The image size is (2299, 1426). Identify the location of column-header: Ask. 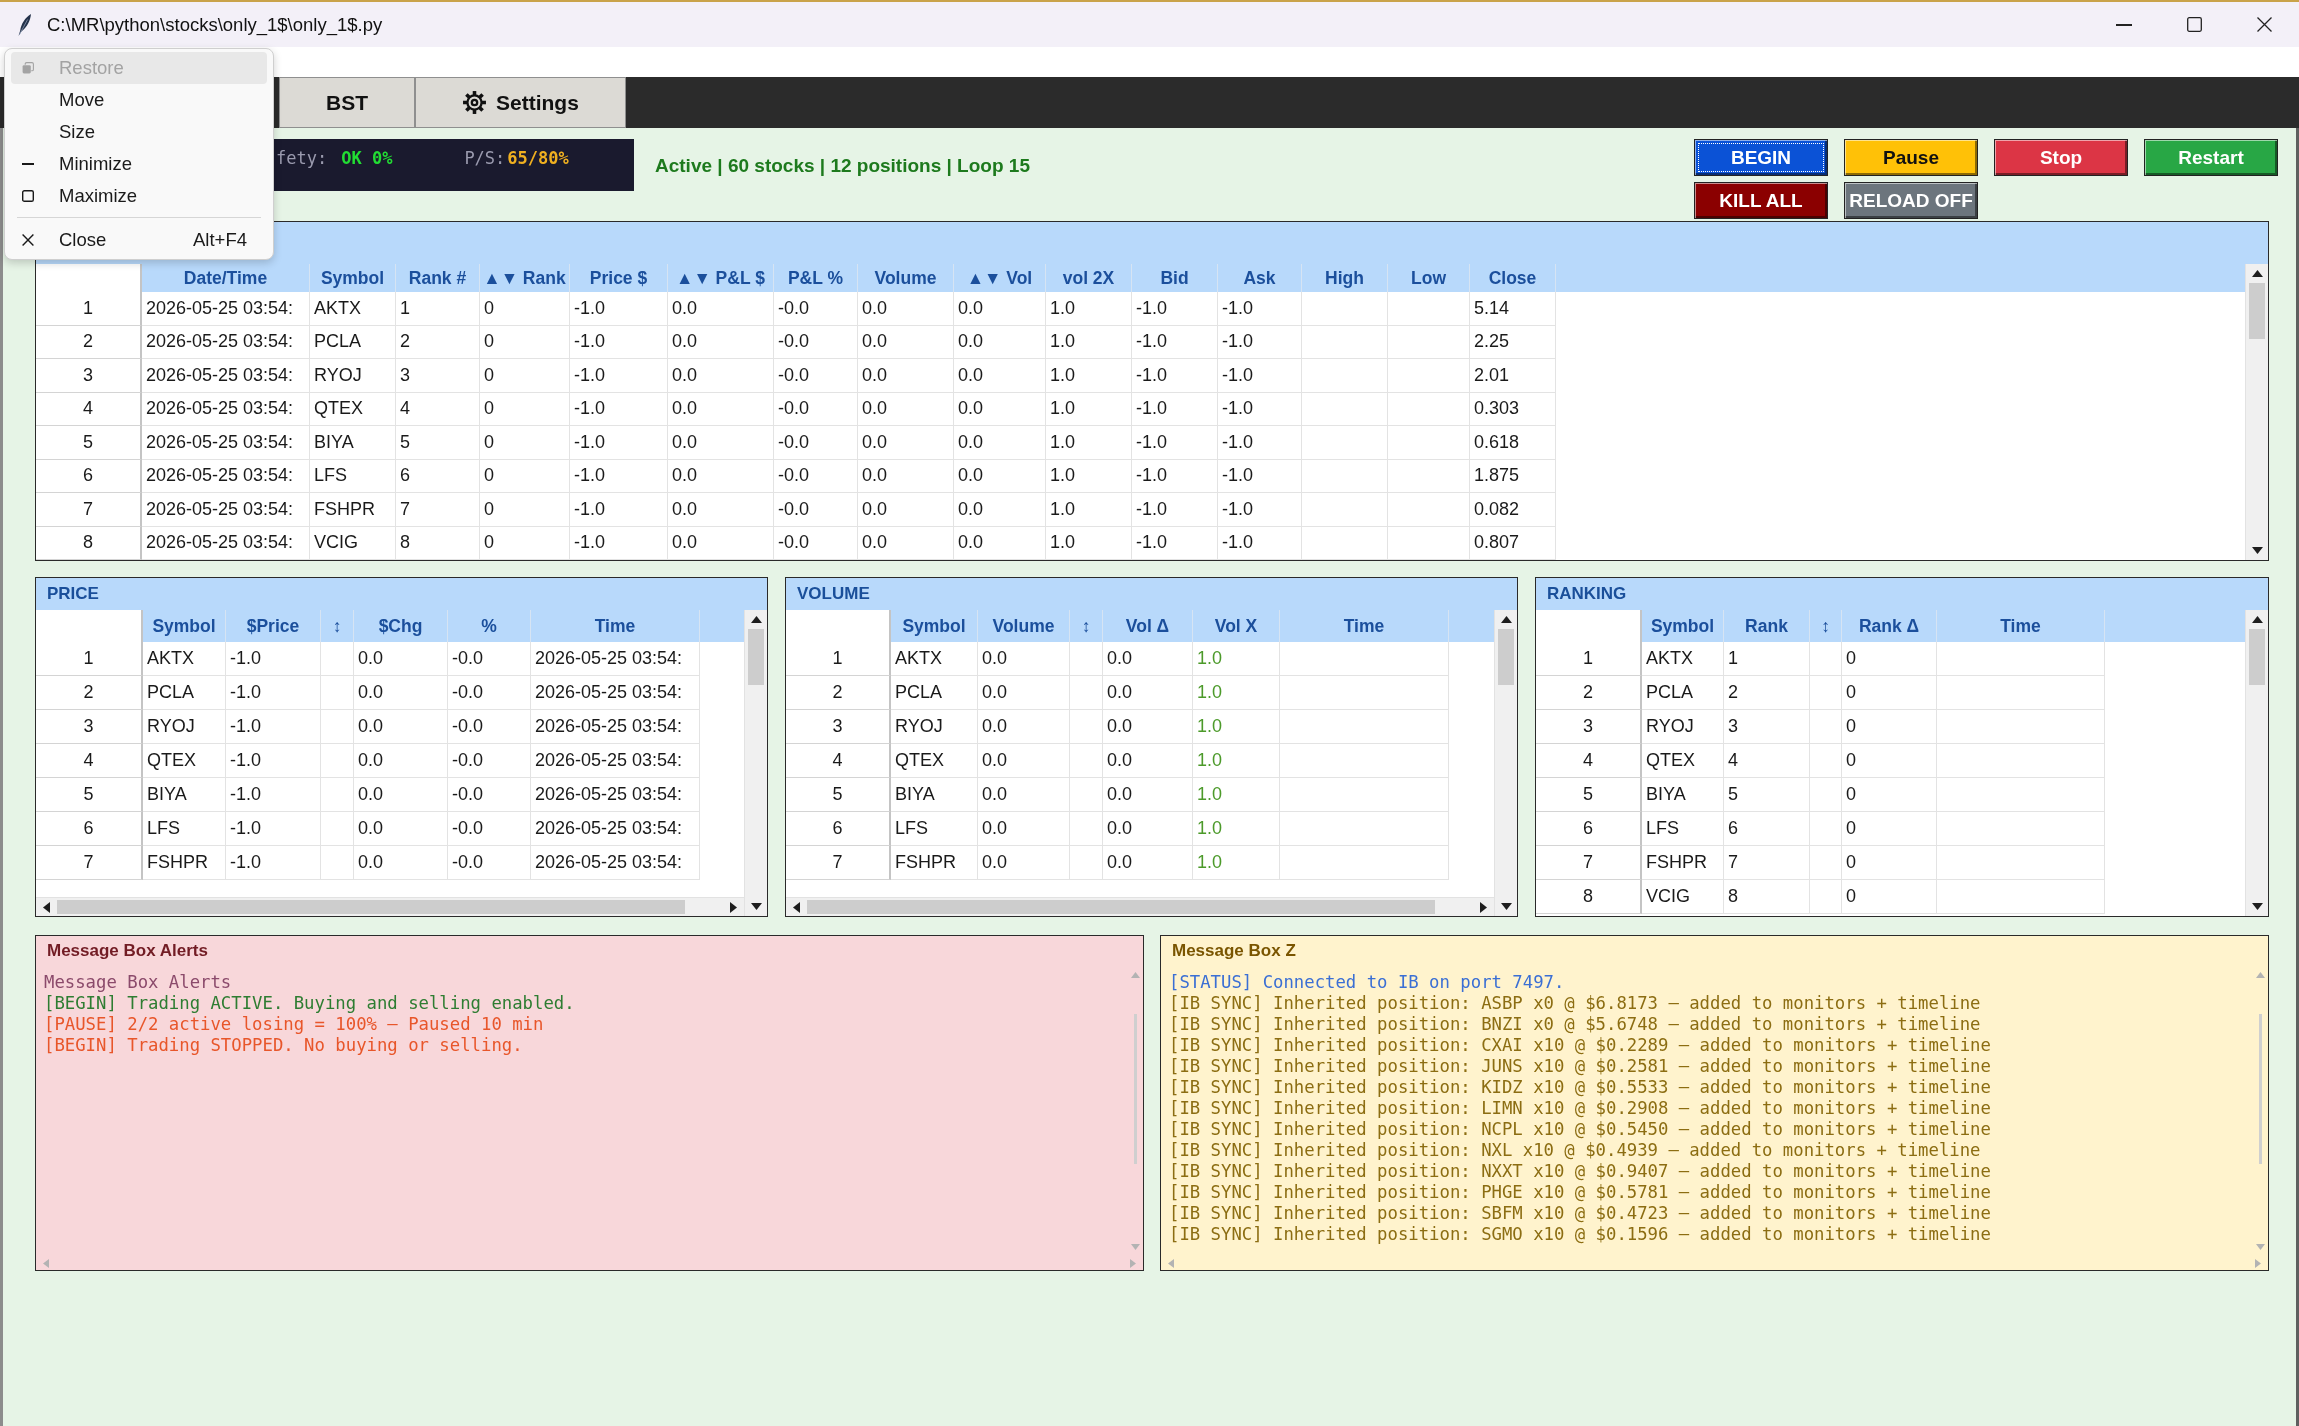
(1260, 278).